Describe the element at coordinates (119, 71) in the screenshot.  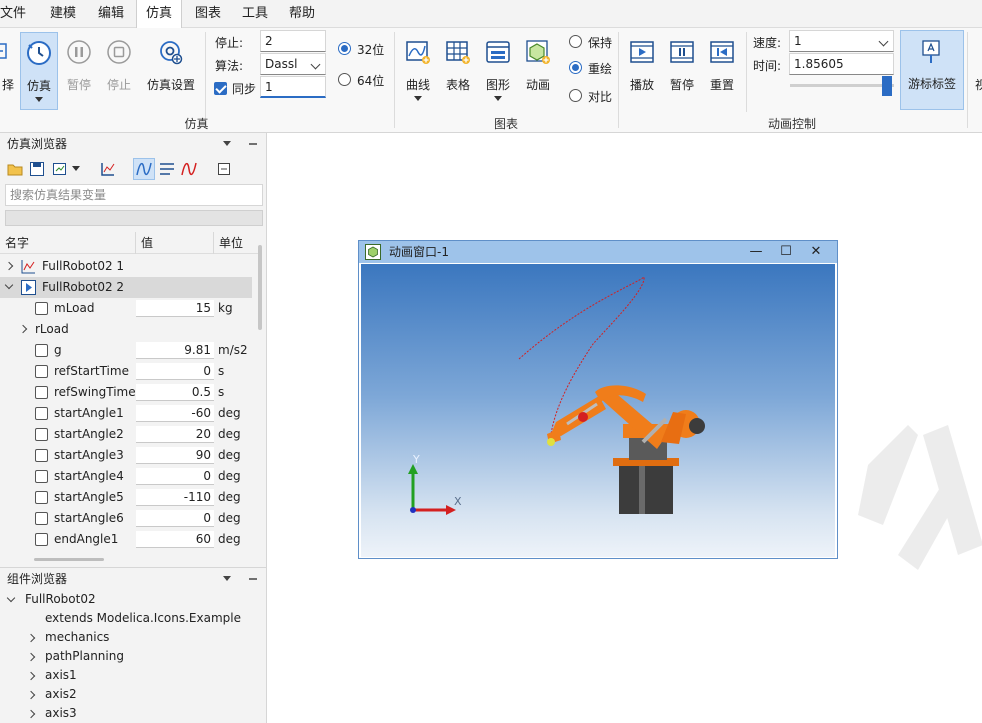
I see `stop-button: 停止` at that location.